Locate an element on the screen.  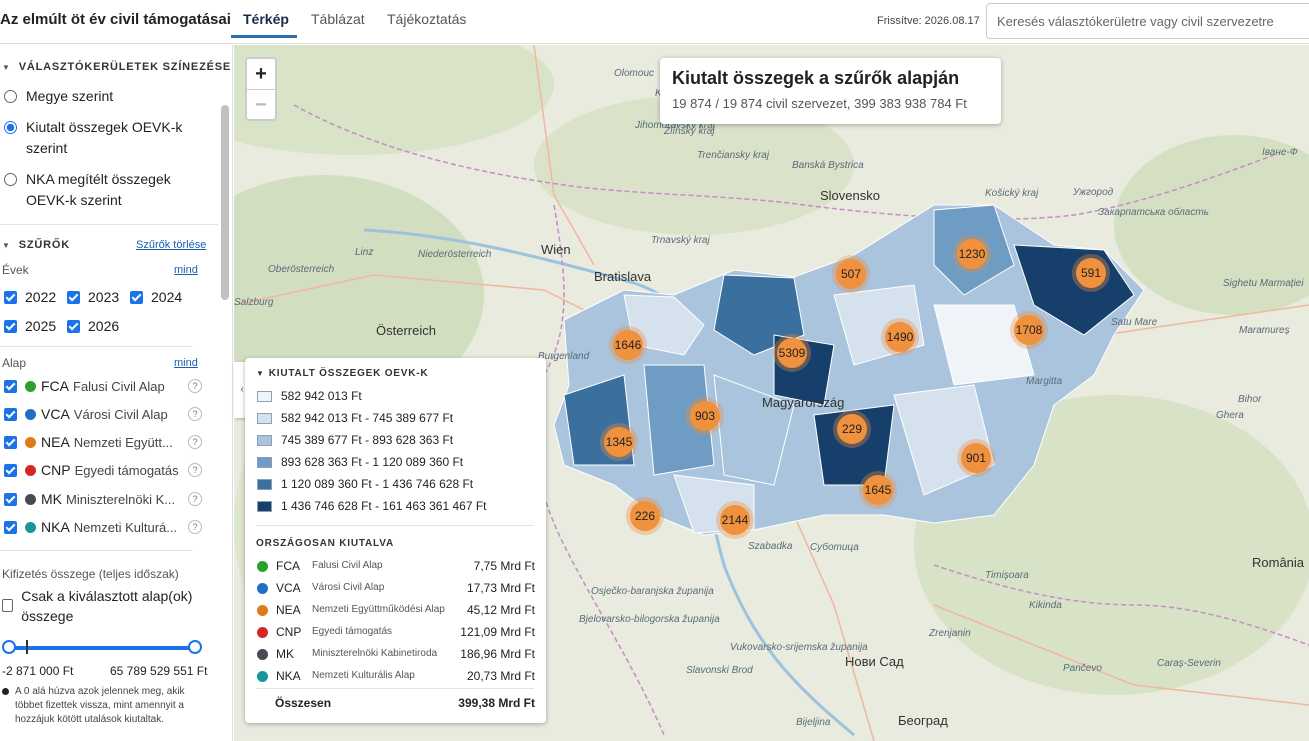
cluster-marker: 226 is located at coordinates (645, 516).